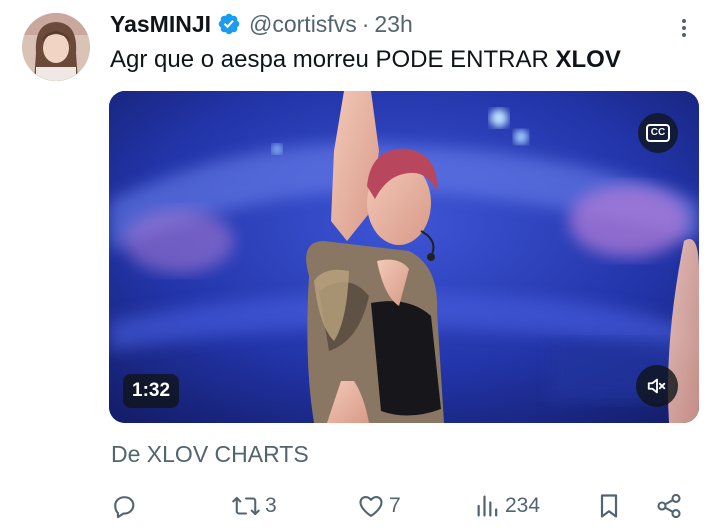 This screenshot has width=720, height=531. I want to click on share-icon, so click(669, 506).